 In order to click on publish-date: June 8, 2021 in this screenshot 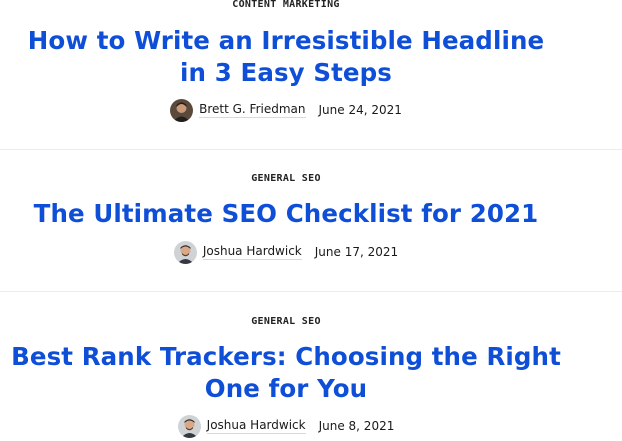, I will do `click(356, 426)`.